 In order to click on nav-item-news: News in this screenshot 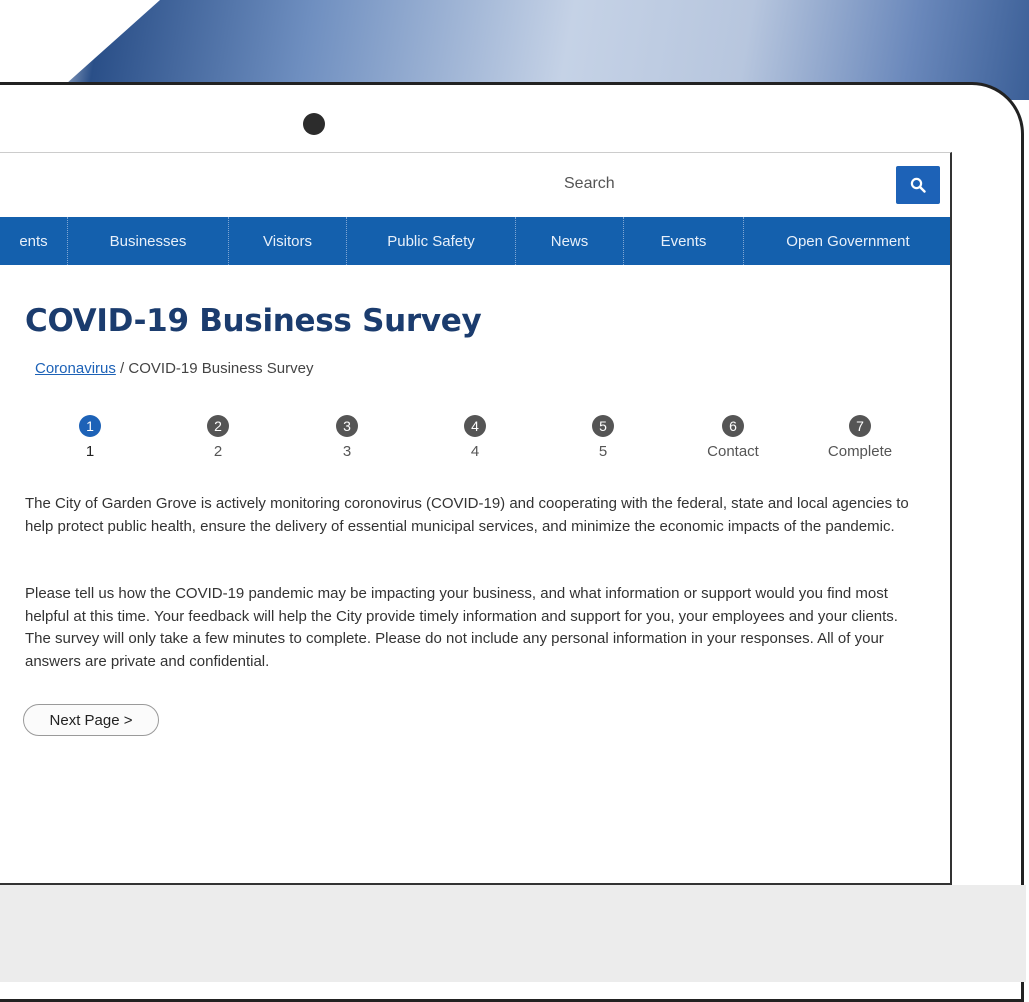, I will do `click(570, 241)`.